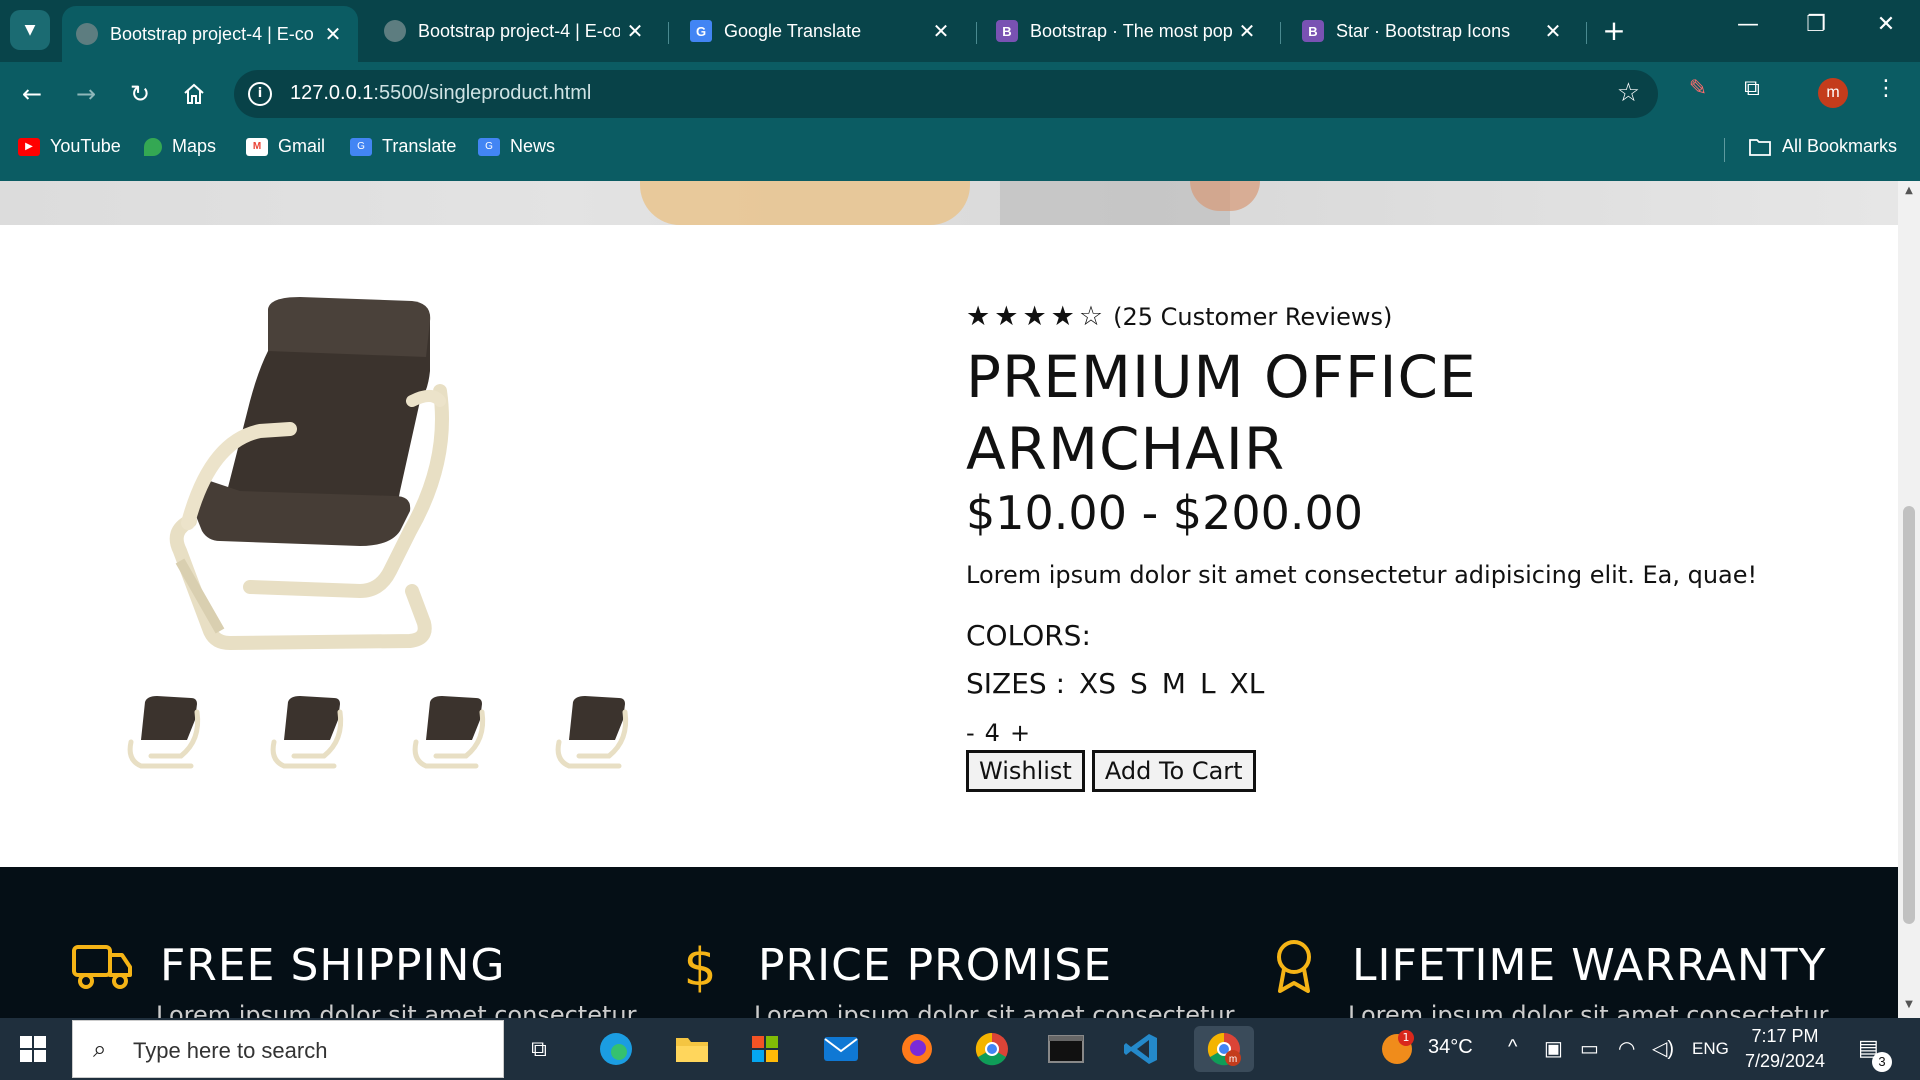 Image resolution: width=1920 pixels, height=1080 pixels. What do you see at coordinates (1886, 24) in the screenshot?
I see `close-window-button: ✕` at bounding box center [1886, 24].